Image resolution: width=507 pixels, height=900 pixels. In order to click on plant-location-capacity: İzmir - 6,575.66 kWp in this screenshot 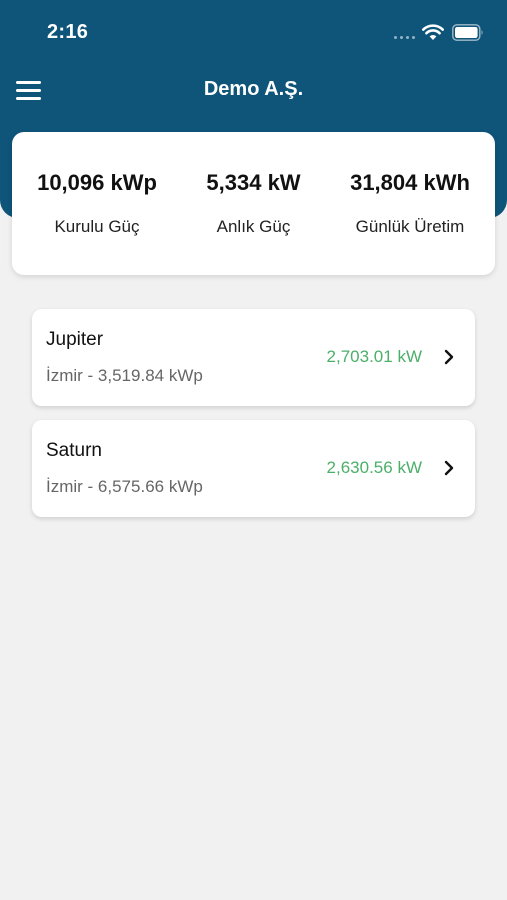, I will do `click(124, 486)`.